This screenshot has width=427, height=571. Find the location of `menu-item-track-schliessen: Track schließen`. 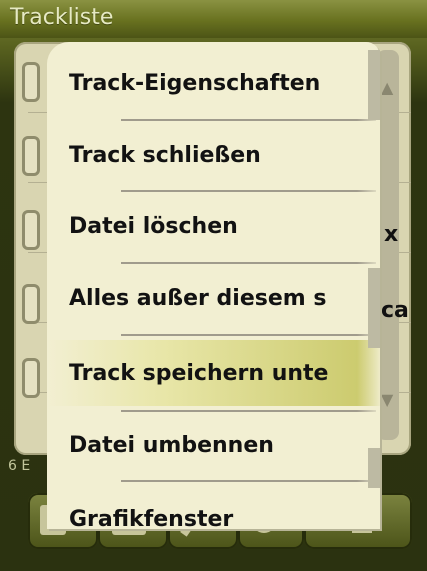

menu-item-track-schliessen: Track schließen is located at coordinates (213, 155).